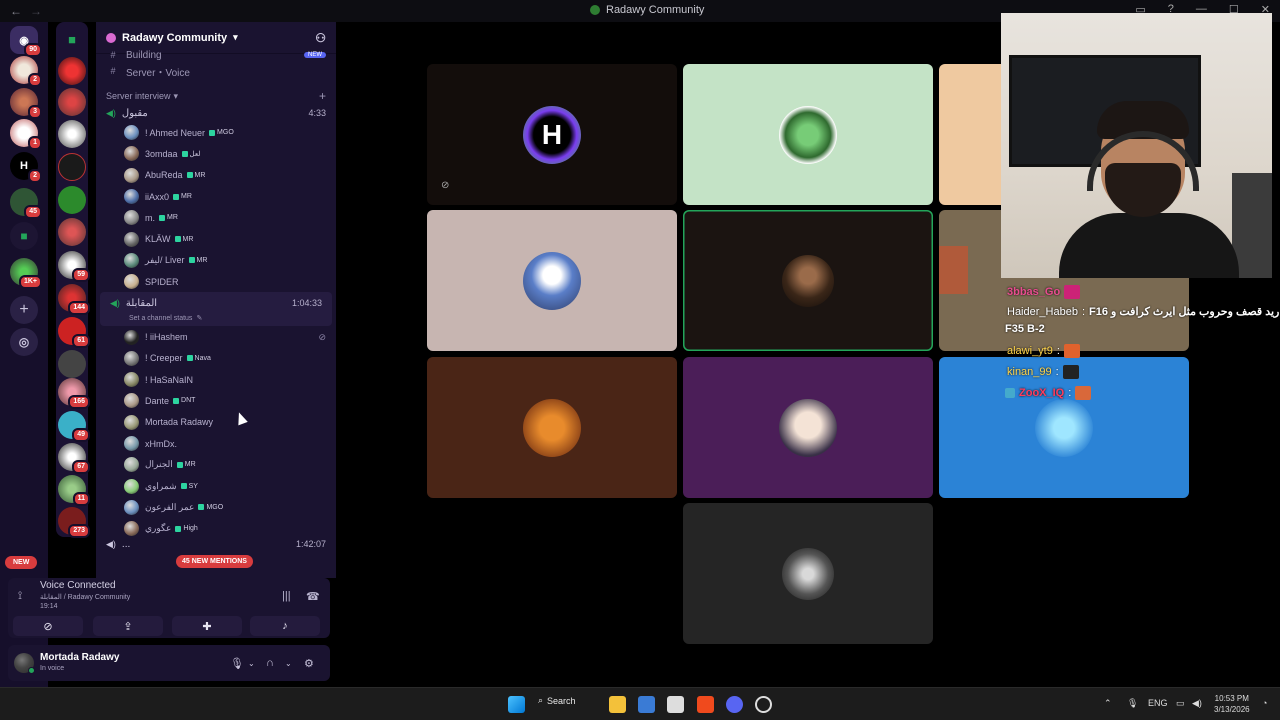 This screenshot has height=720, width=1280. What do you see at coordinates (214, 561) in the screenshot?
I see `new-mentions-pill: 45 NEW MENTIONS` at bounding box center [214, 561].